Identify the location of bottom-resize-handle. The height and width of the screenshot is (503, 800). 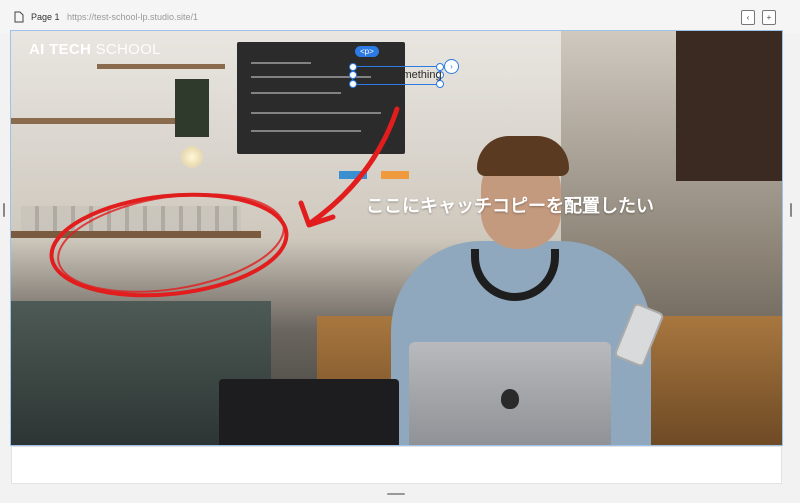
(396, 494).